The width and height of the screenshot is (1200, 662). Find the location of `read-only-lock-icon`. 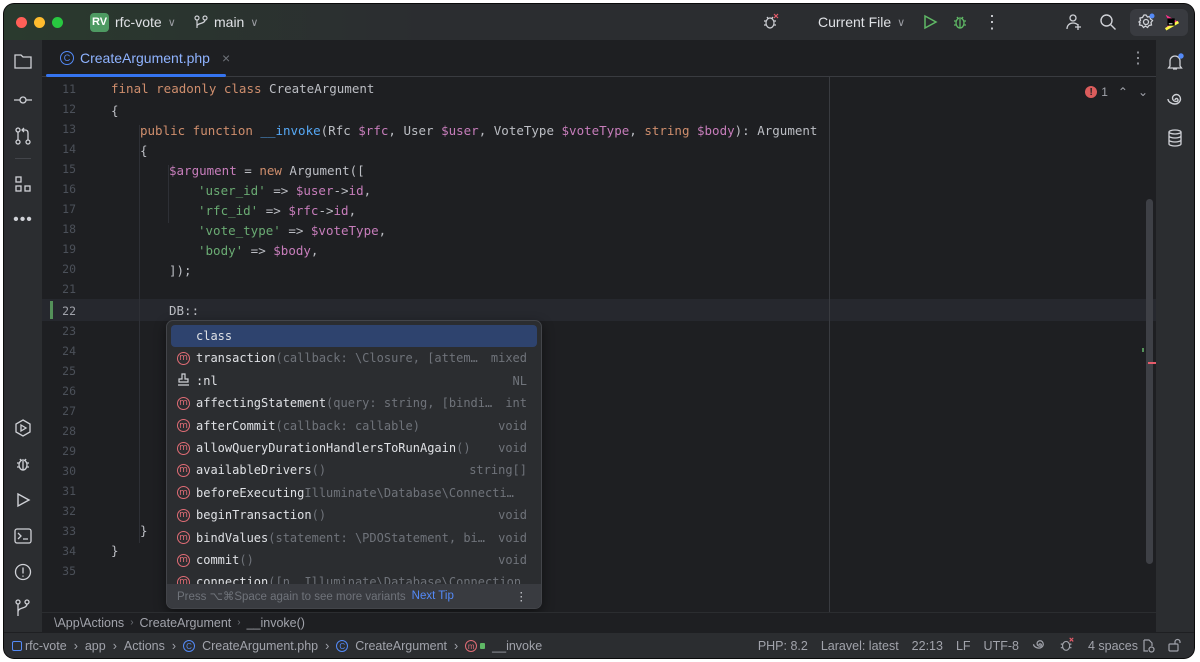

read-only-lock-icon is located at coordinates (1175, 646).